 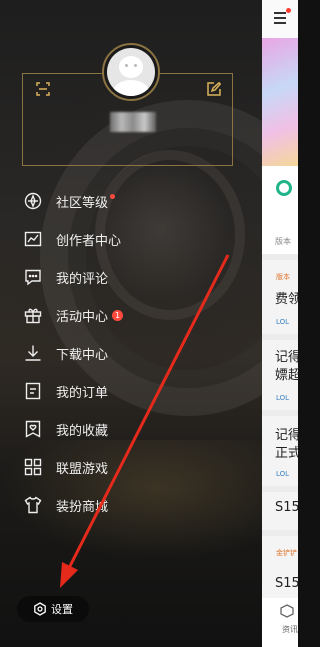 What do you see at coordinates (33, 239) in the screenshot?
I see `chart-line-icon` at bounding box center [33, 239].